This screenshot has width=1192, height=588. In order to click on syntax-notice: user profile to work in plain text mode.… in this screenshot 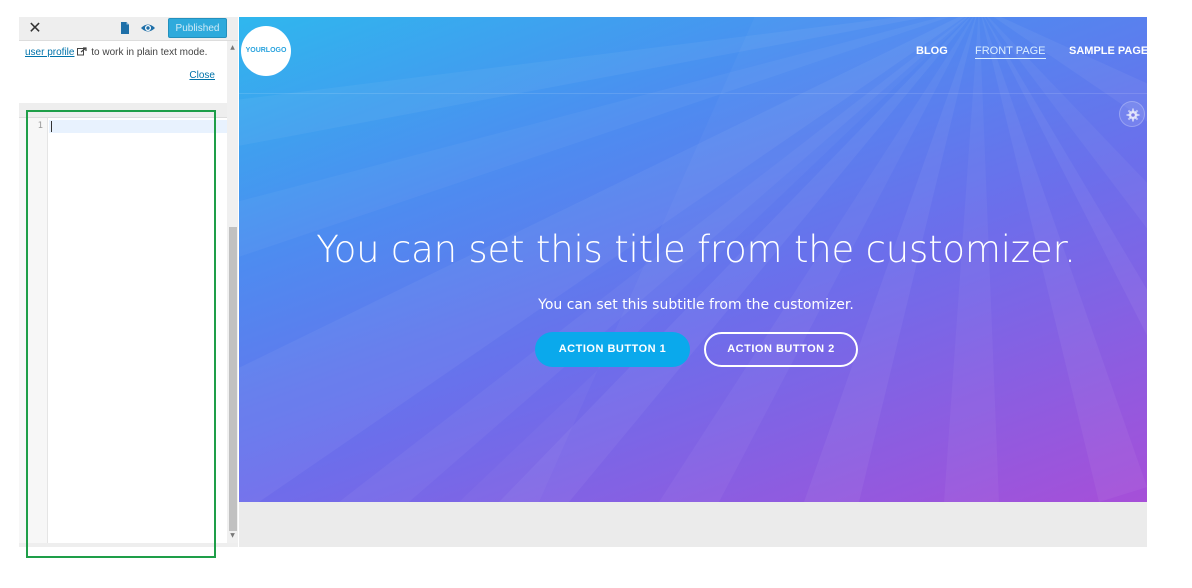, I will do `click(123, 72)`.